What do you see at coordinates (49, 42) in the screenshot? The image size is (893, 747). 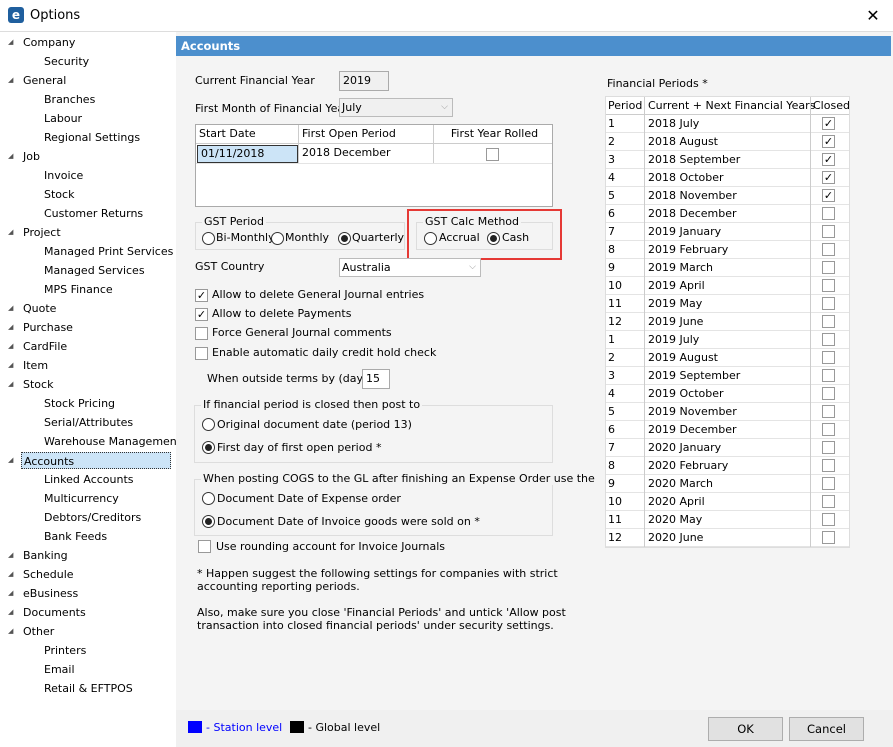 I see `tree-item: Company` at bounding box center [49, 42].